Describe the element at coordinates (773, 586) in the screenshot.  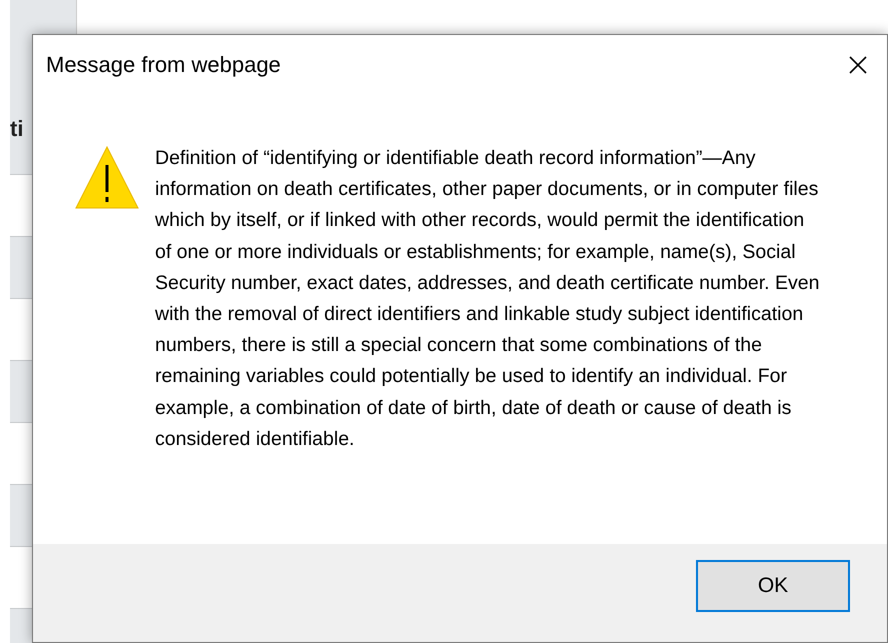
I see `ok-button: OK` at that location.